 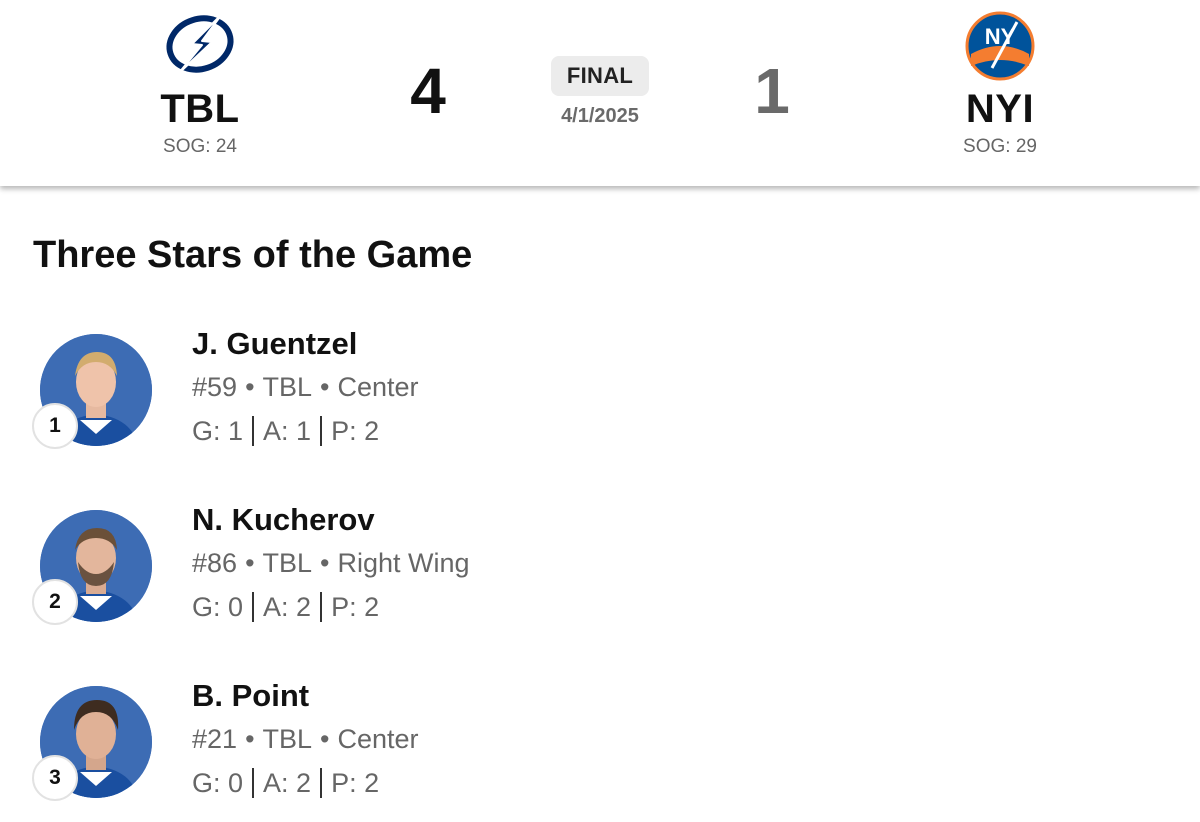 What do you see at coordinates (403, 563) in the screenshot?
I see `player-position: Right Wing` at bounding box center [403, 563].